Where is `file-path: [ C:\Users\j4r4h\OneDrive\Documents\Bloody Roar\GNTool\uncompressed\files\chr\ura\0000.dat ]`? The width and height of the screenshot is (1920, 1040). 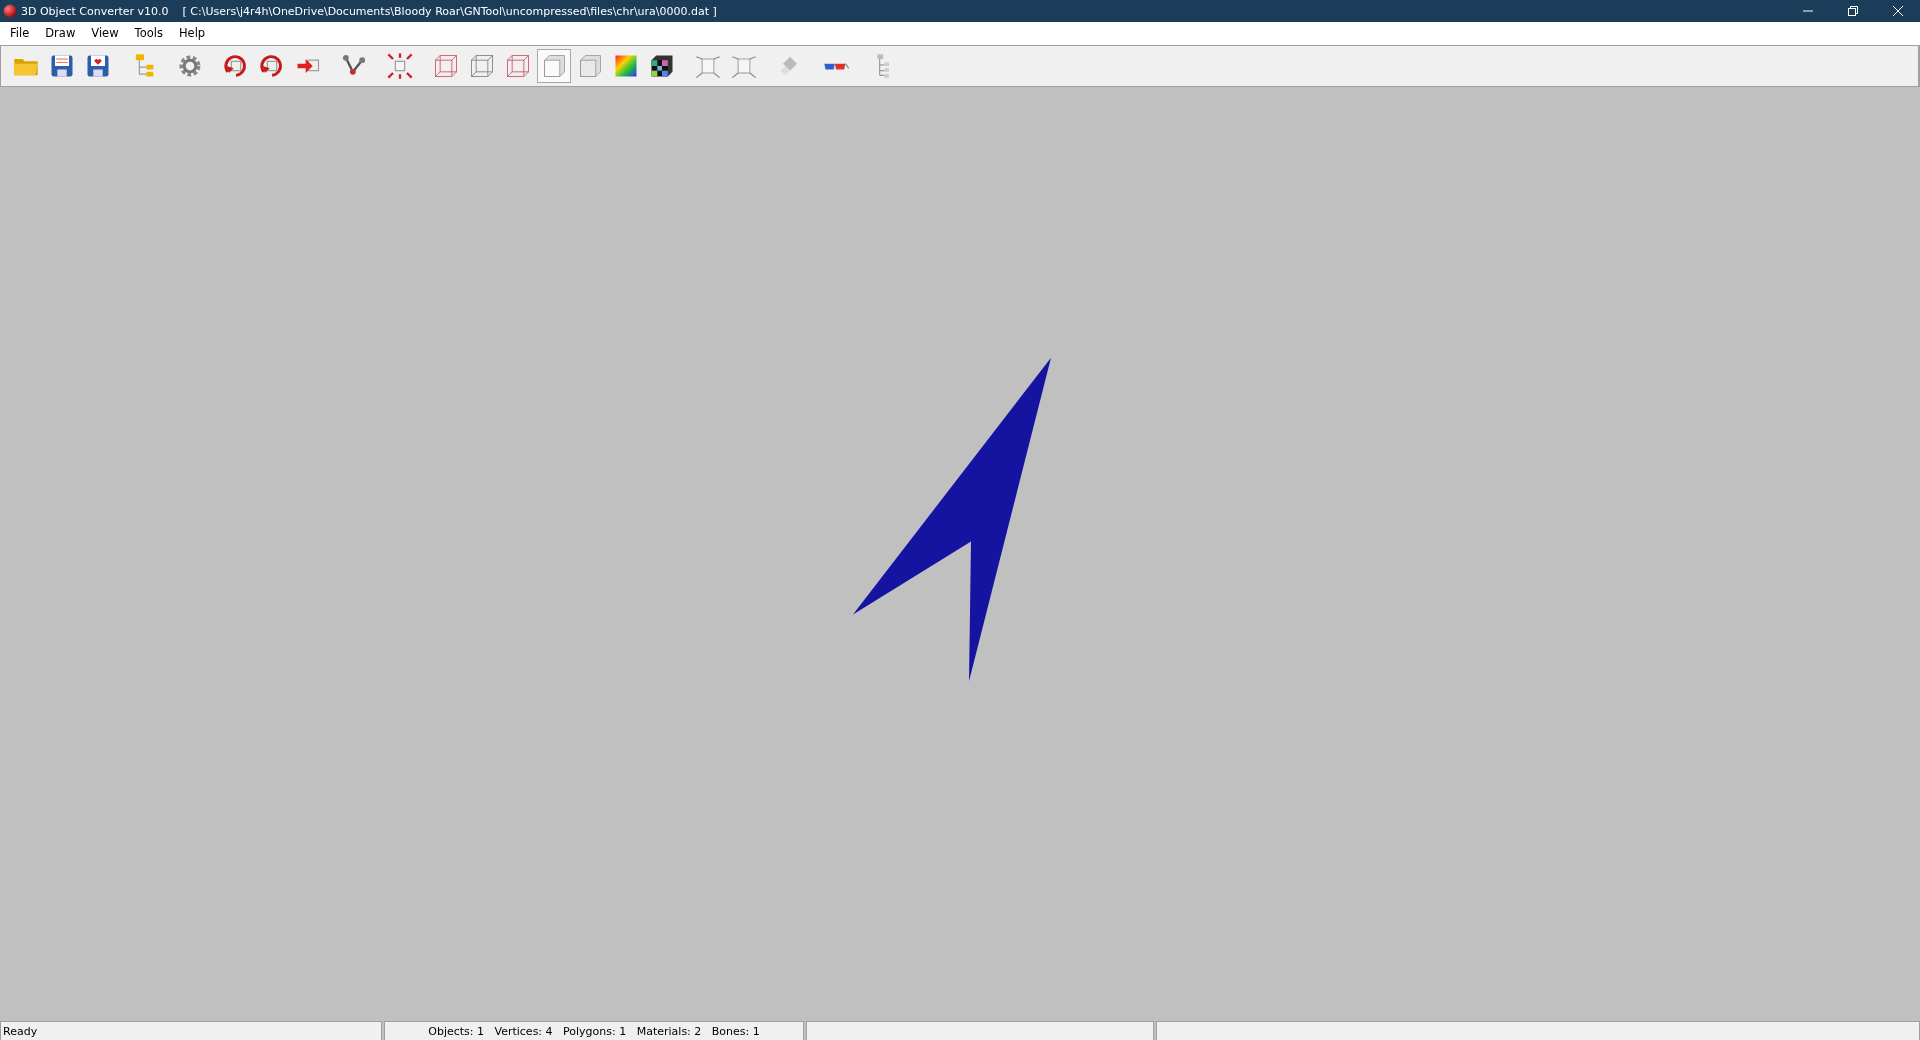
file-path: [ C:\Users\j4r4h\OneDrive\Documents\Bloody Roar\GNTool\uncompressed\files\chr\ura\0000.dat ] is located at coordinates (449, 11).